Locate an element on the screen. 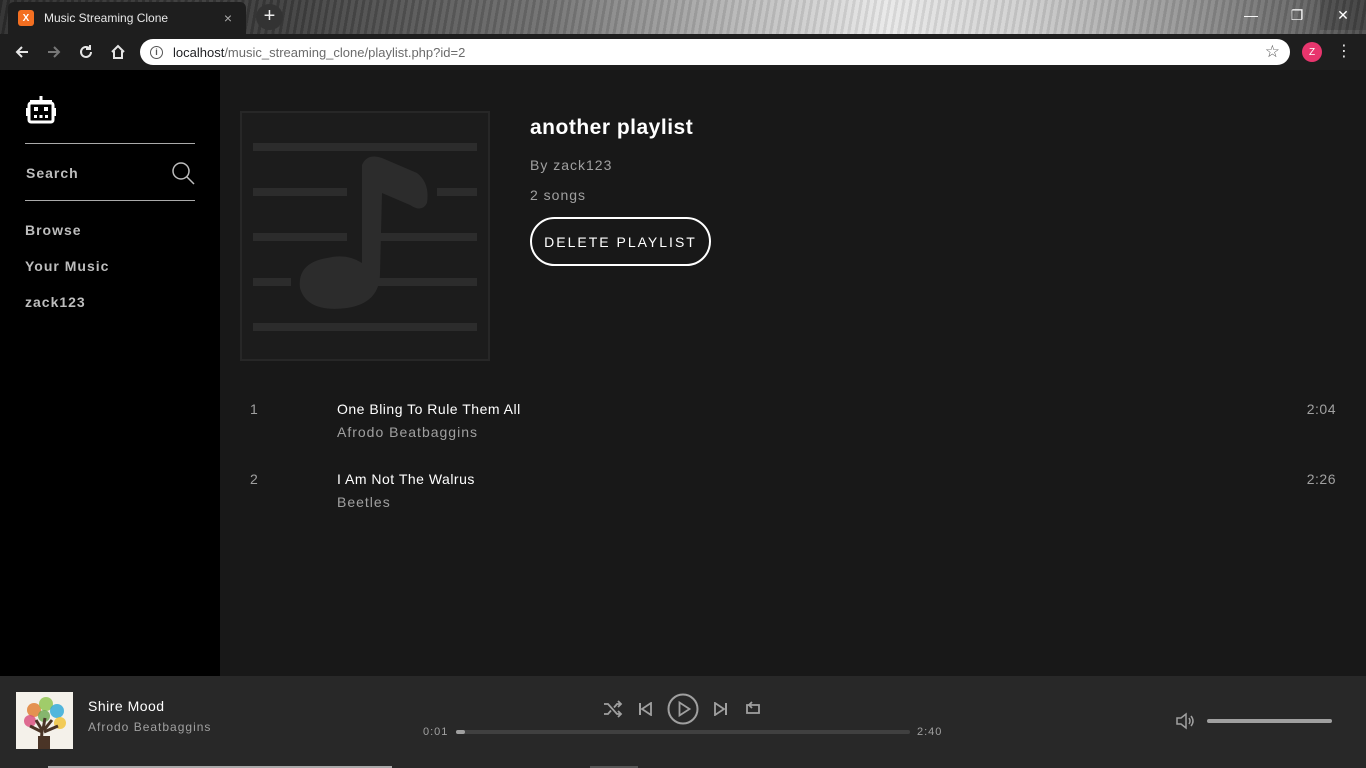 The width and height of the screenshot is (1366, 768). url-path: /music_streaming_clone/playlist.php?id=2 is located at coordinates (345, 52).